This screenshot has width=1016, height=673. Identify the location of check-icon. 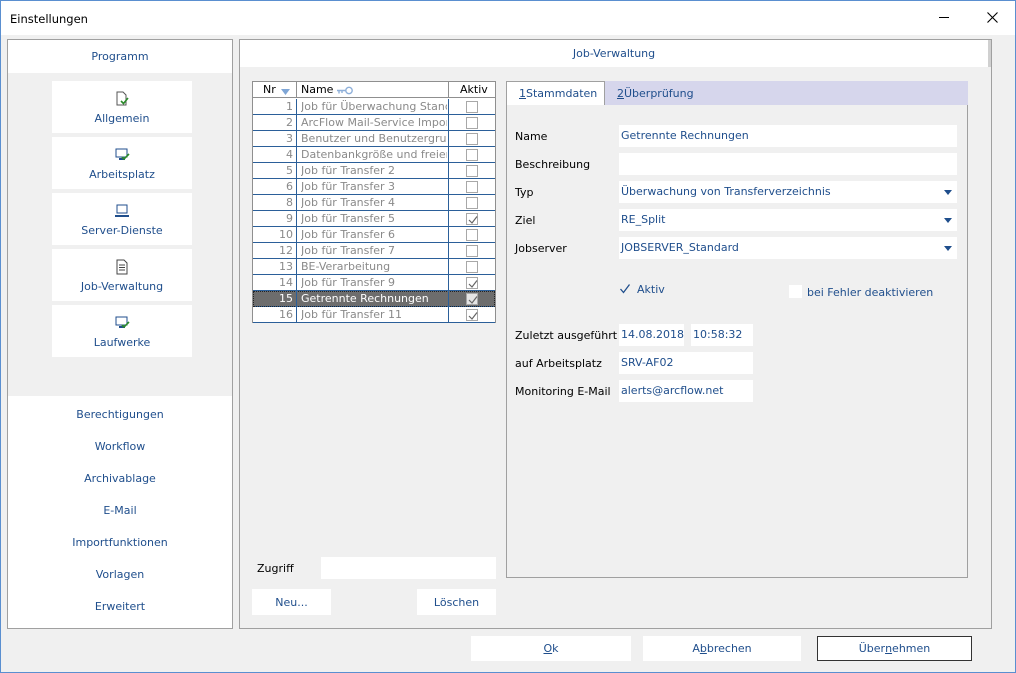
(473, 220).